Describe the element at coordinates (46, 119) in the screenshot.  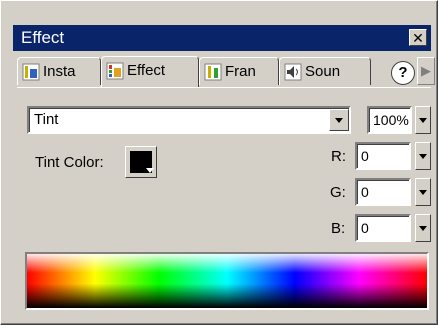
I see `effect-type-value: Tint` at that location.